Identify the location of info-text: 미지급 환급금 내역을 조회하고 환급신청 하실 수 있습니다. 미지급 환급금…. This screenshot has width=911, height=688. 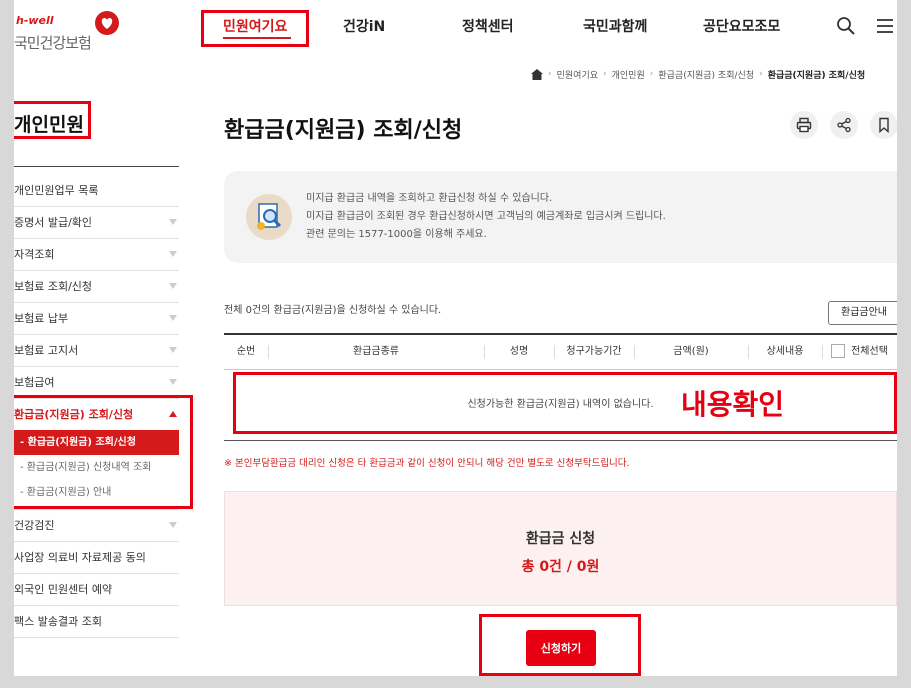
(486, 217).